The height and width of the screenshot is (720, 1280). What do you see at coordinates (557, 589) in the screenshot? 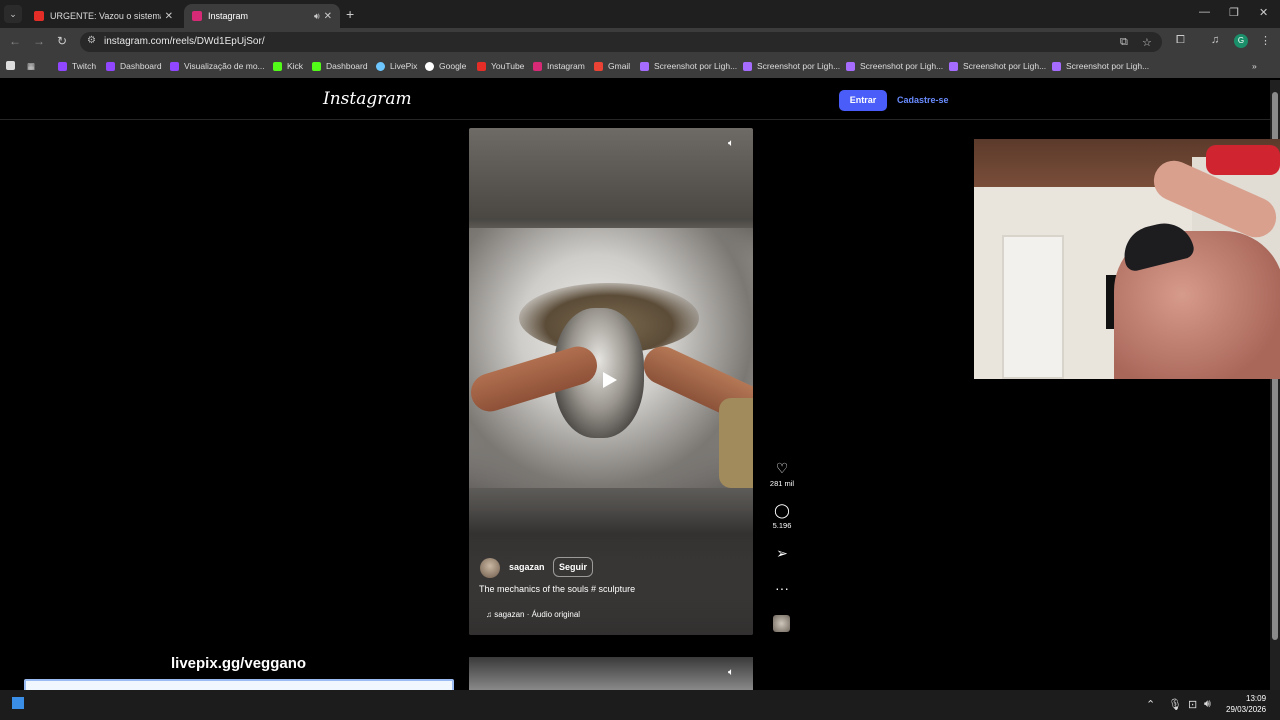
I see `reel-caption: The mechanics of the souls # sculpture` at bounding box center [557, 589].